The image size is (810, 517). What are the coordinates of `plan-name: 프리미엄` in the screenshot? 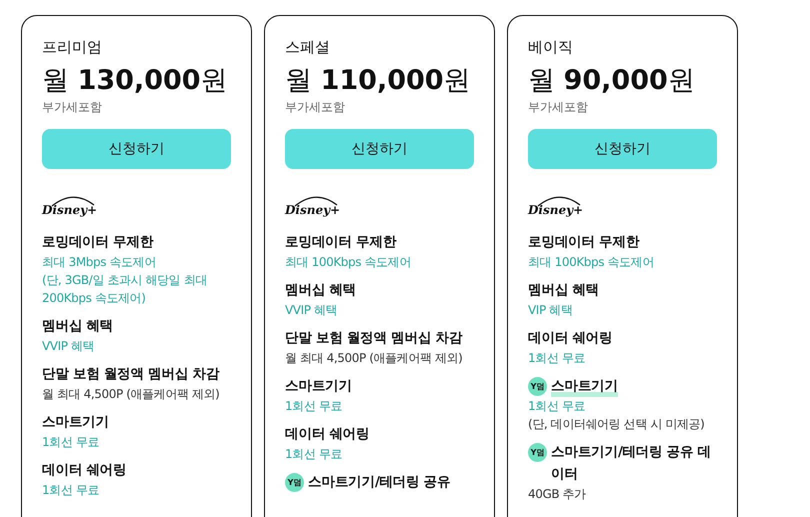 It's located at (72, 47).